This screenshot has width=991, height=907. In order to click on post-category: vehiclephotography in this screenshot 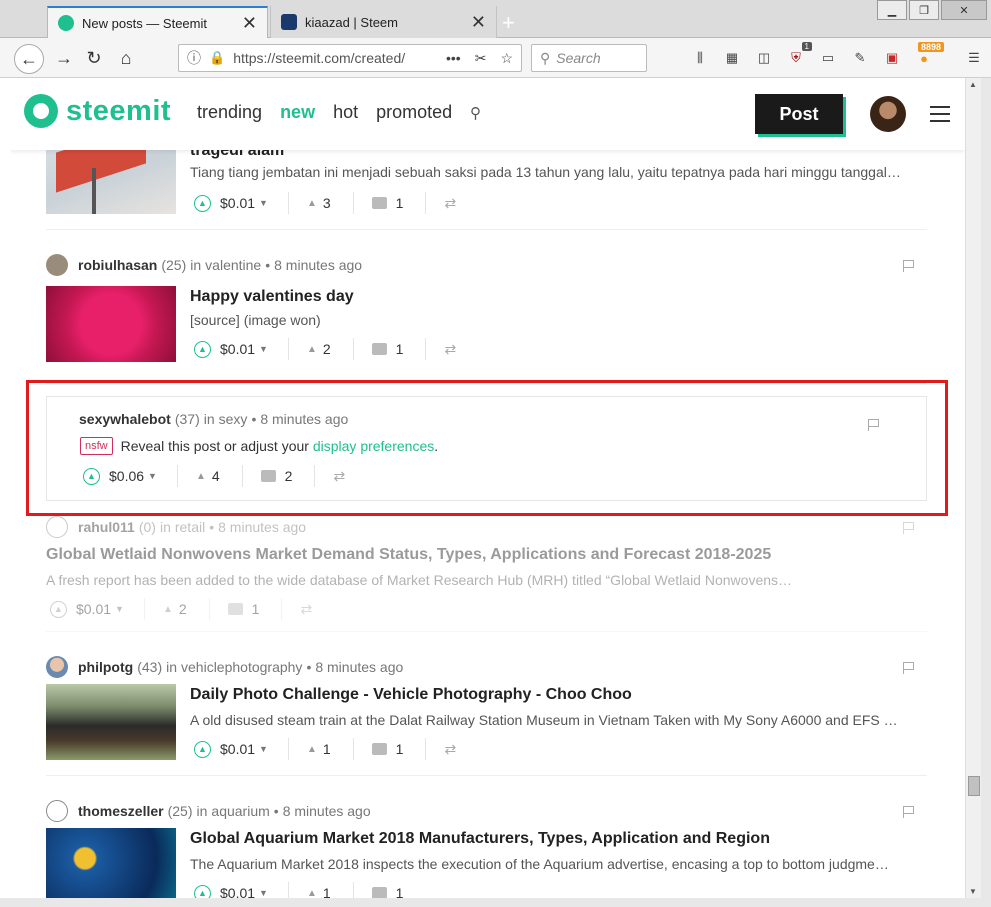, I will do `click(241, 667)`.